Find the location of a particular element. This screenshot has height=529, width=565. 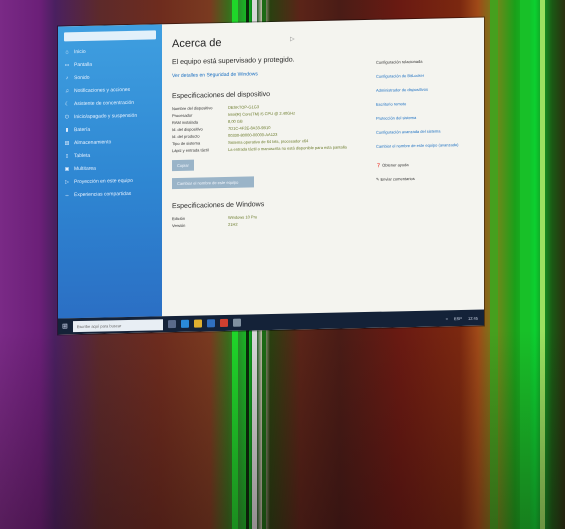

bell-icon: ♫ is located at coordinates (67, 90).